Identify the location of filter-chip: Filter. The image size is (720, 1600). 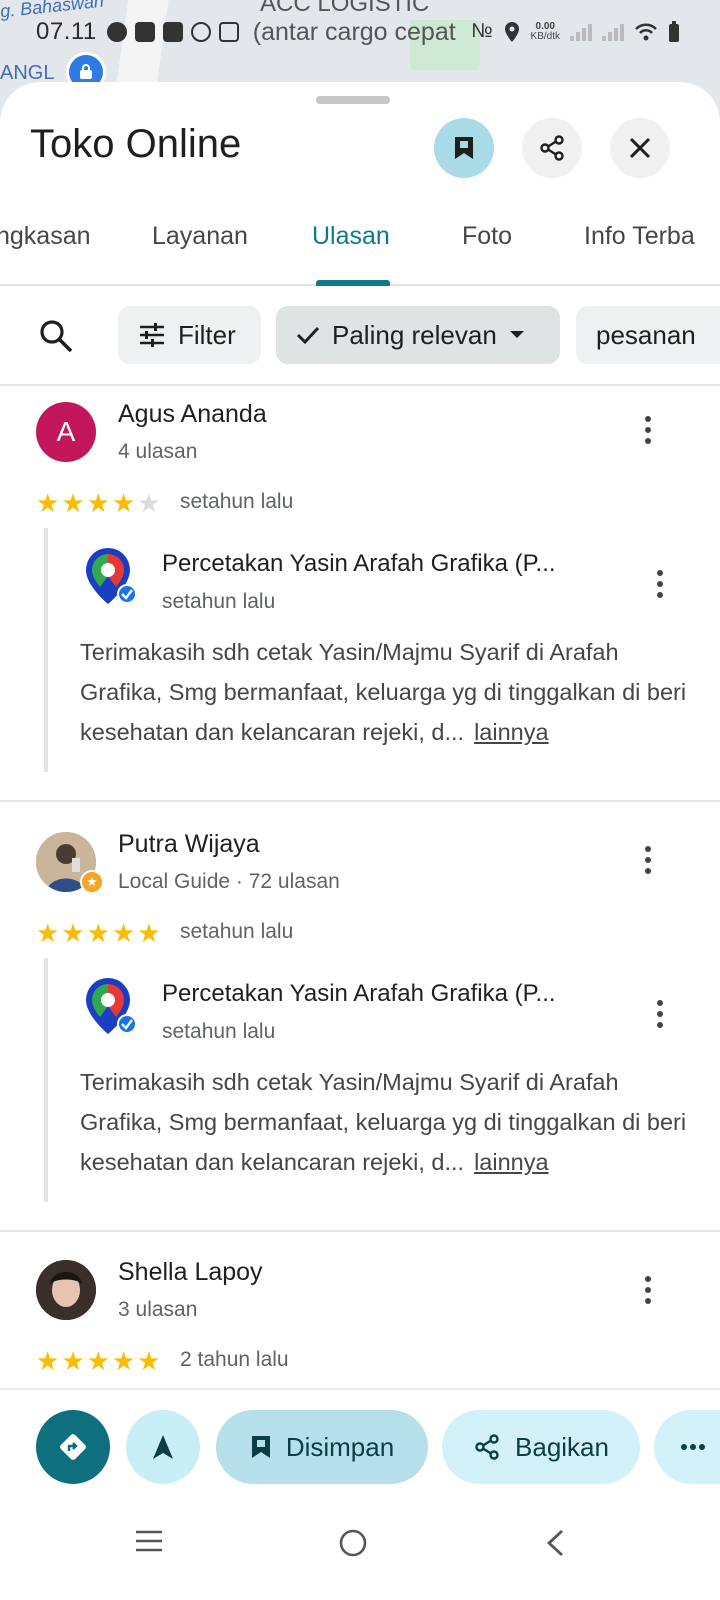
(189, 335).